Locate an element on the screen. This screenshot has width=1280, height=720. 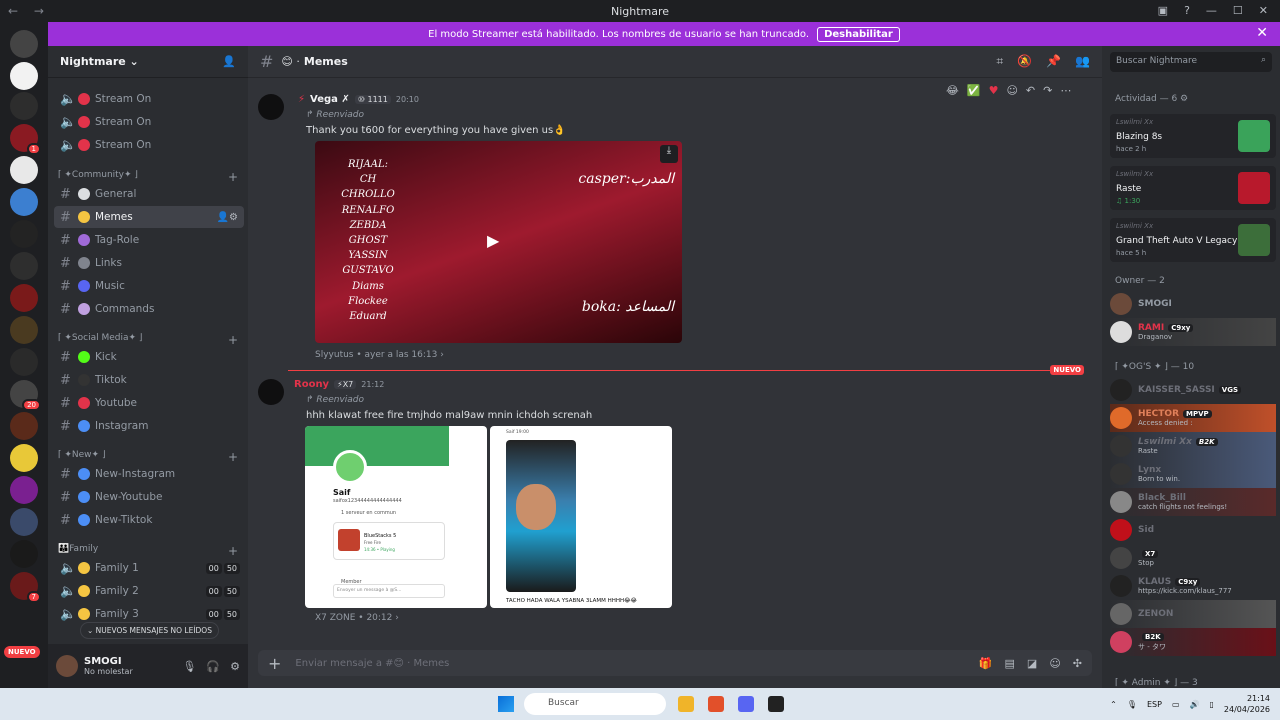
microphone-tray-icon: 🎙 is located at coordinates (1132, 704).